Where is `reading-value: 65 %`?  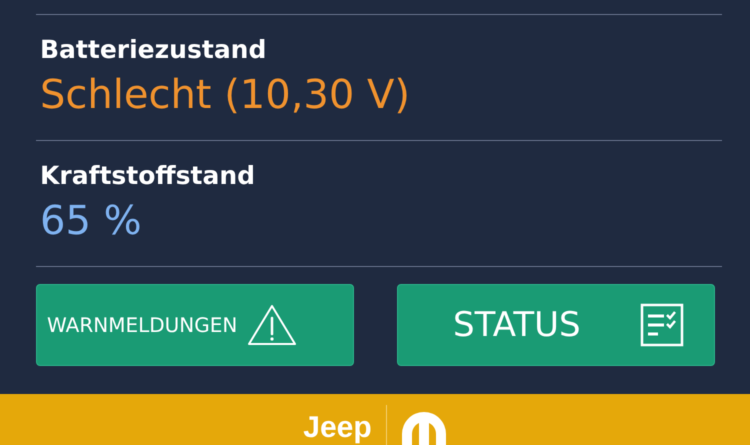 reading-value: 65 % is located at coordinates (91, 221).